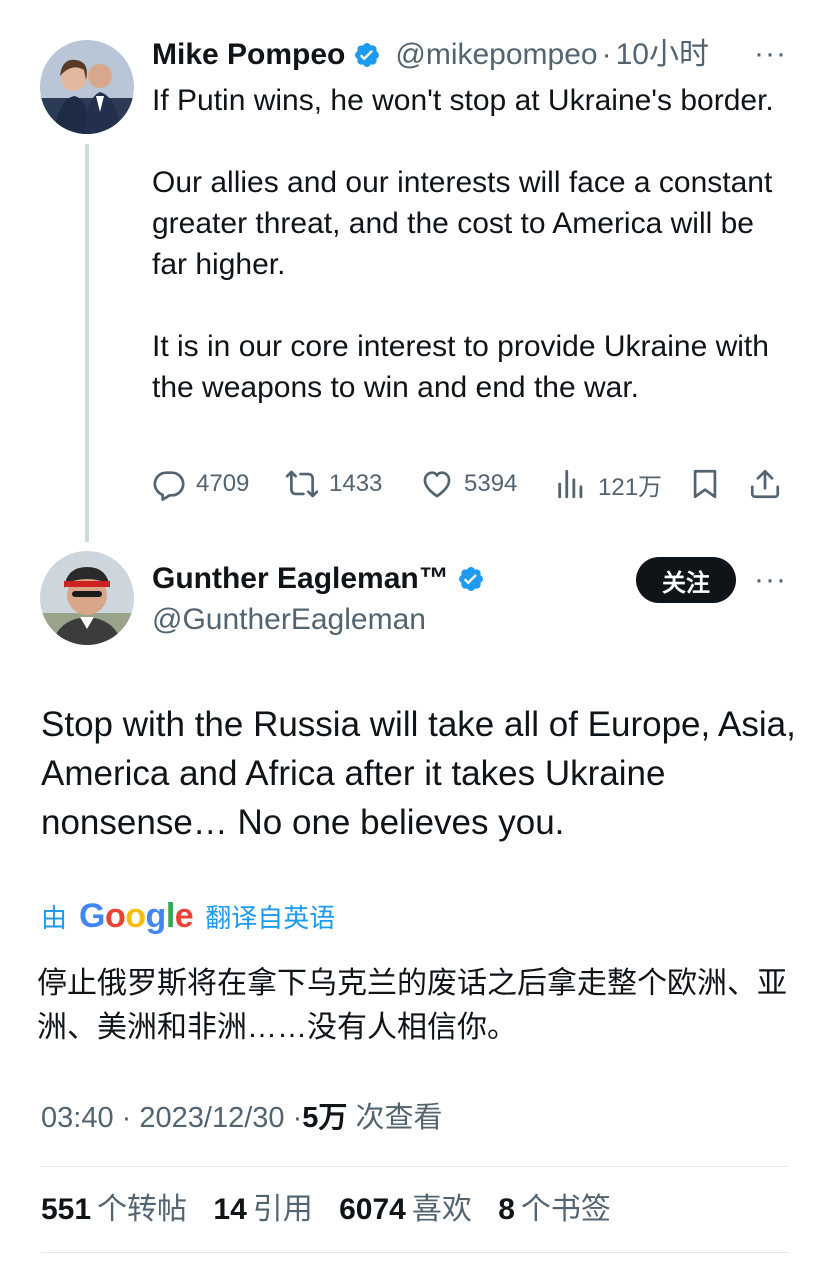 This screenshot has width=828, height=1261. What do you see at coordinates (87, 598) in the screenshot?
I see `avatar-gunther-eagleman` at bounding box center [87, 598].